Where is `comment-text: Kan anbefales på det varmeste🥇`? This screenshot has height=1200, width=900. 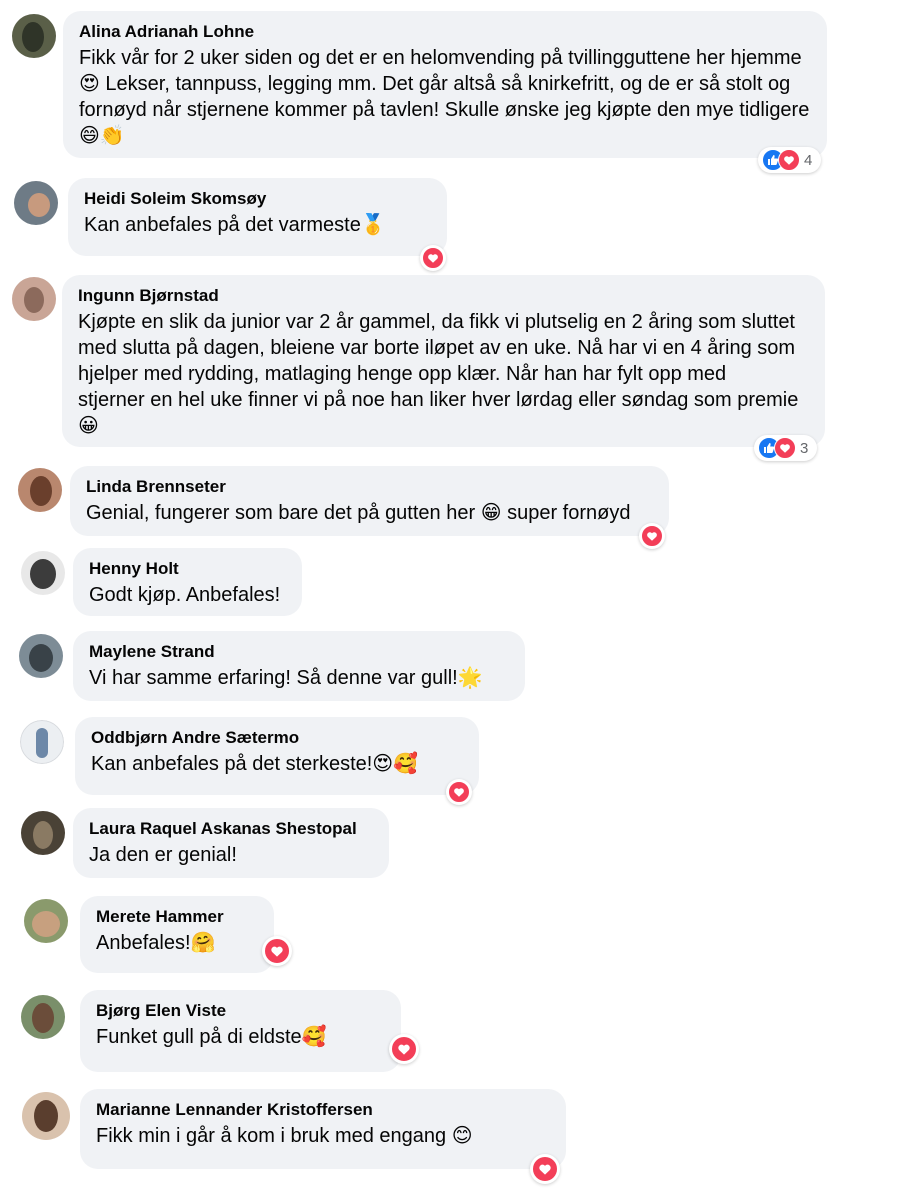 comment-text: Kan anbefales på det varmeste🥇 is located at coordinates (235, 225).